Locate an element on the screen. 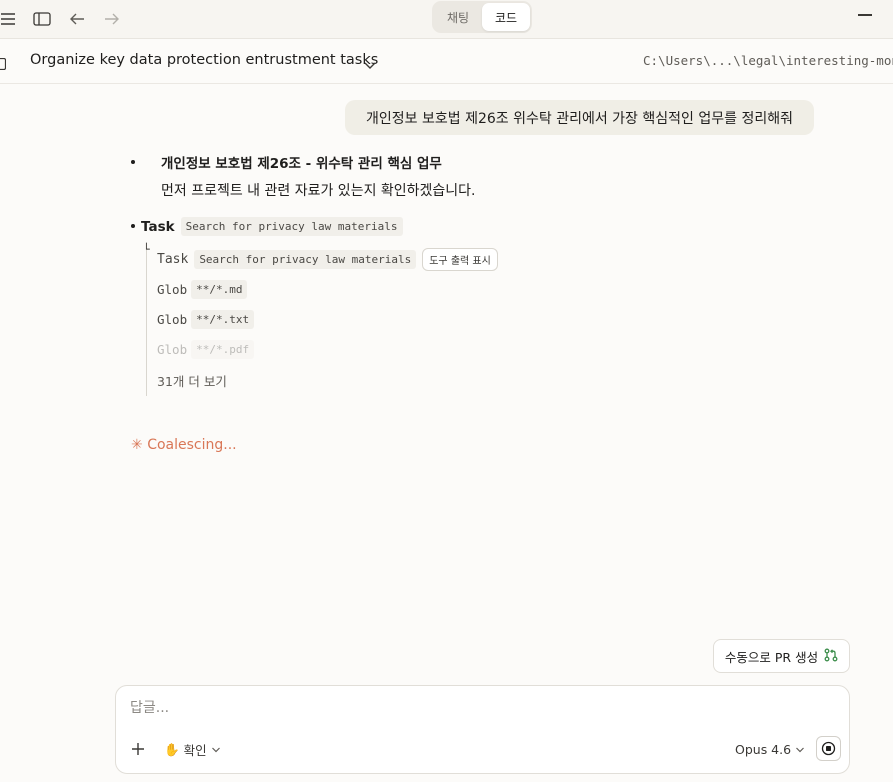 This screenshot has width=893, height=782. chat-panel-icon is located at coordinates (3, 63).